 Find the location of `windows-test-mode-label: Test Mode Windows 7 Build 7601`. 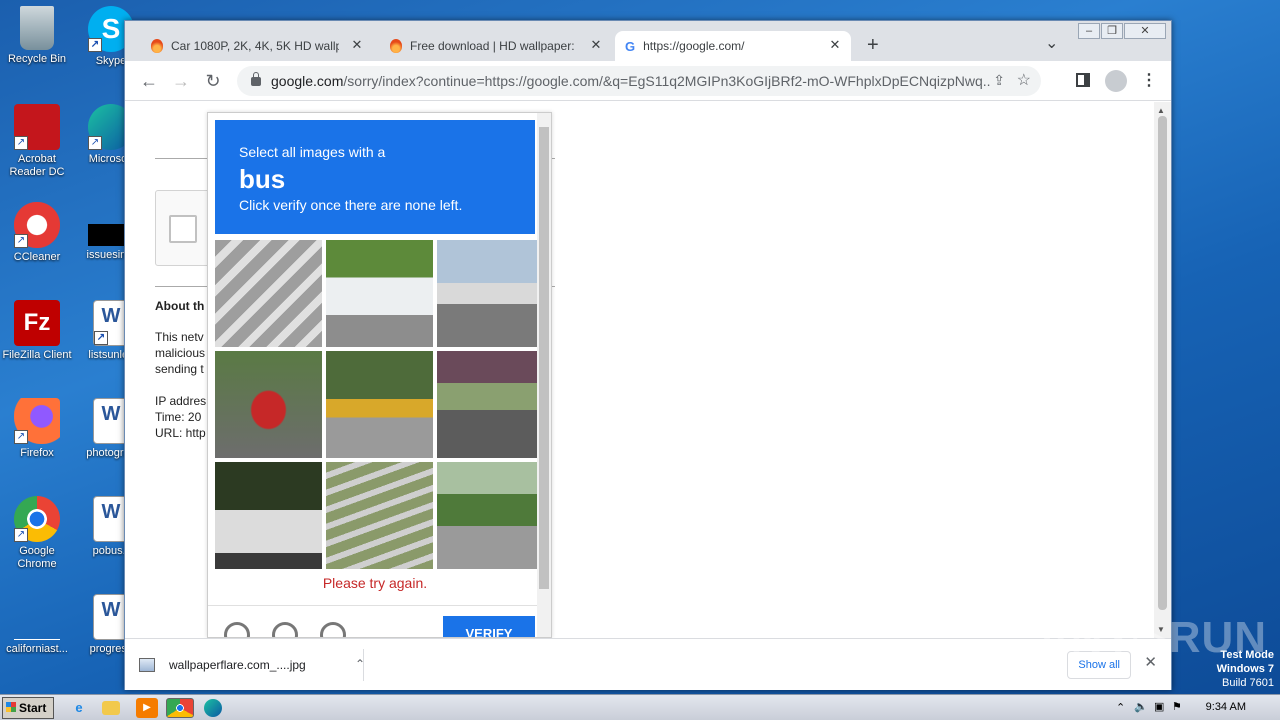

windows-test-mode-label: Test Mode Windows 7 Build 7601 is located at coordinates (1245, 669).